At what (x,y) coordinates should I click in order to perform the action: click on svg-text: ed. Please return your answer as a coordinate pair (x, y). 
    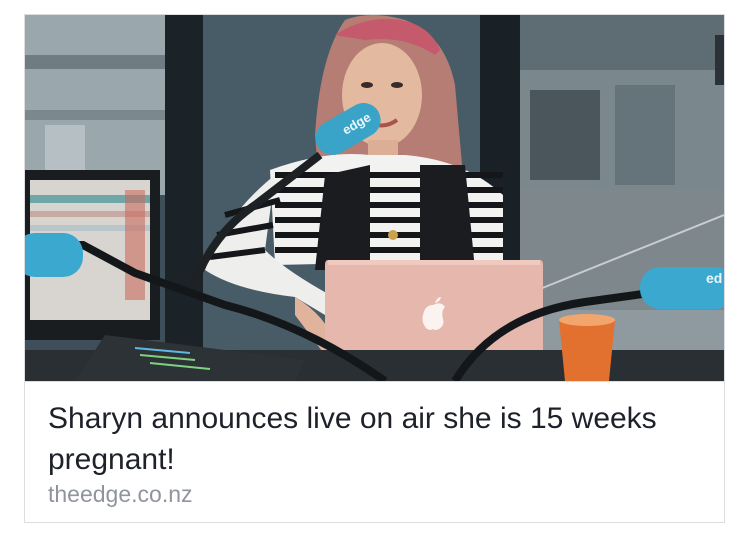
    Looking at the image, I should click on (714, 278).